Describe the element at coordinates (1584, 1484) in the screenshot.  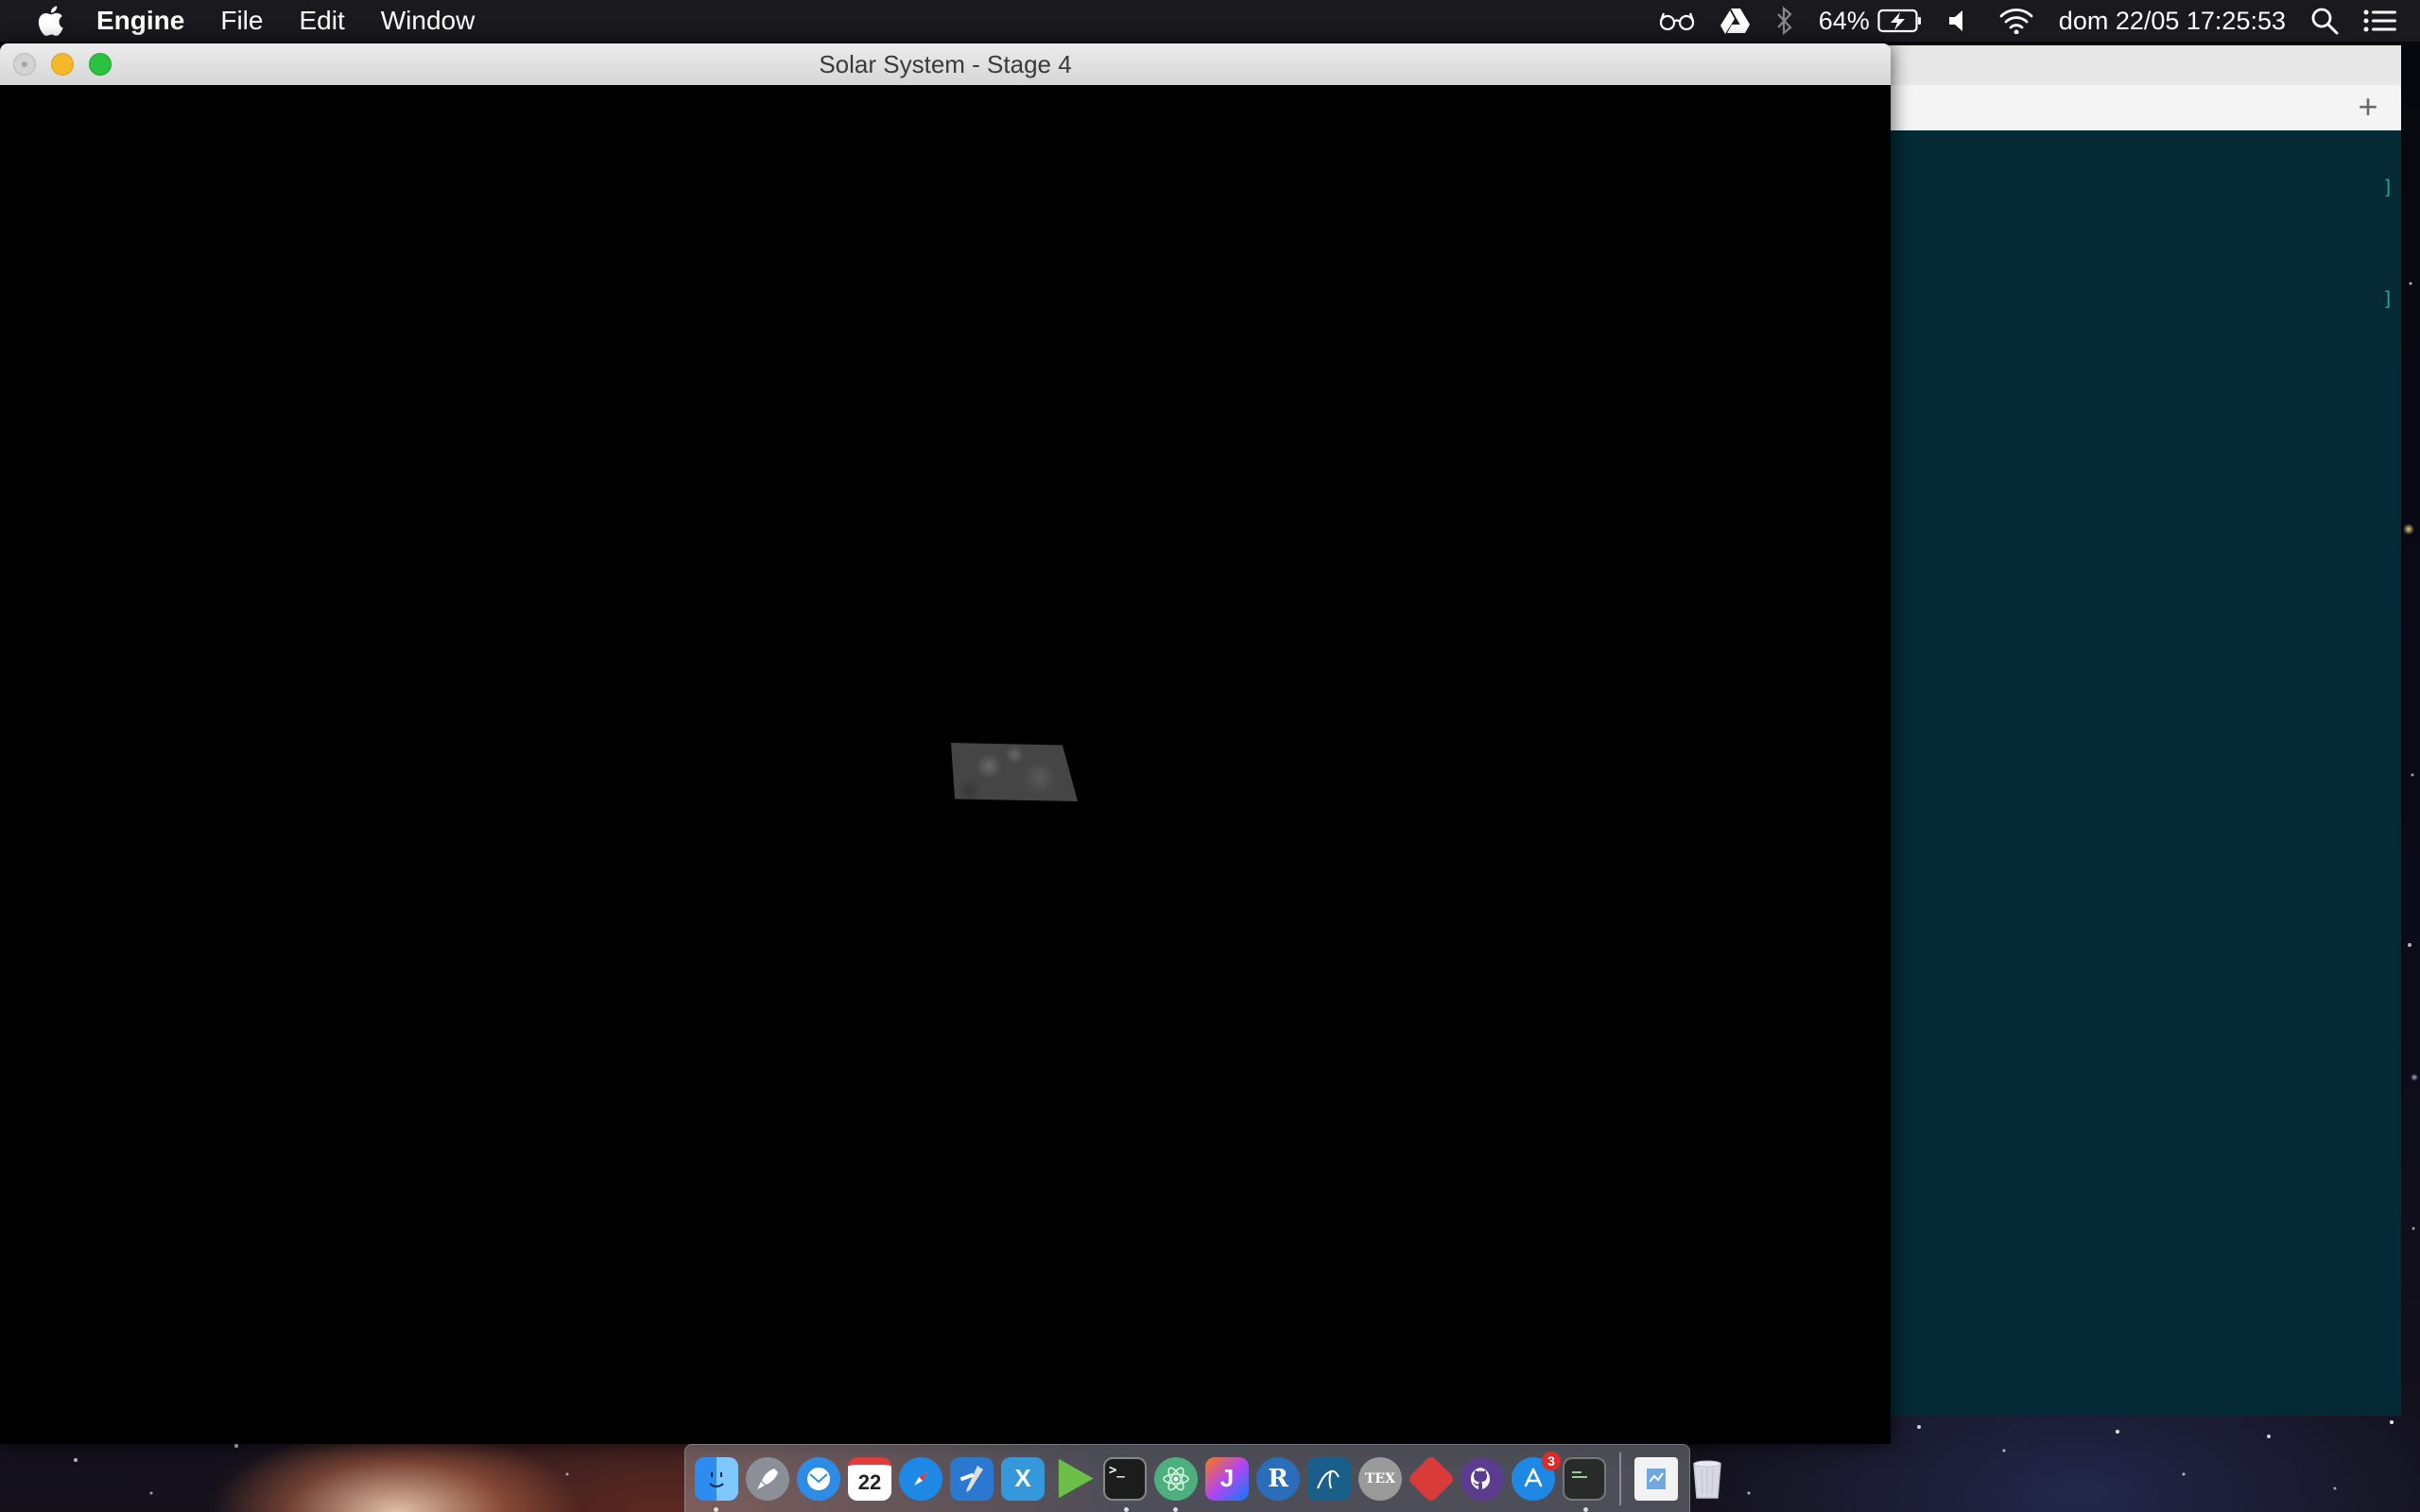
I see `console-icon` at that location.